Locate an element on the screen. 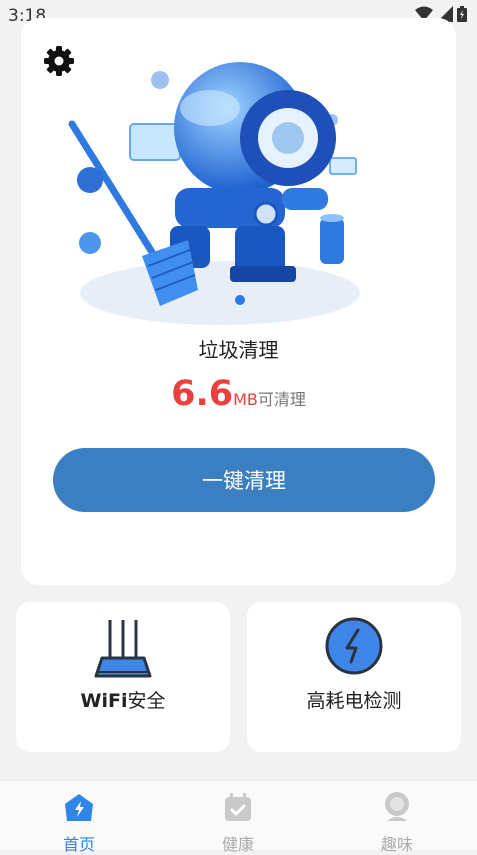 This screenshot has height=855, width=477. nav-label-fun: 趣味 is located at coordinates (396, 844).